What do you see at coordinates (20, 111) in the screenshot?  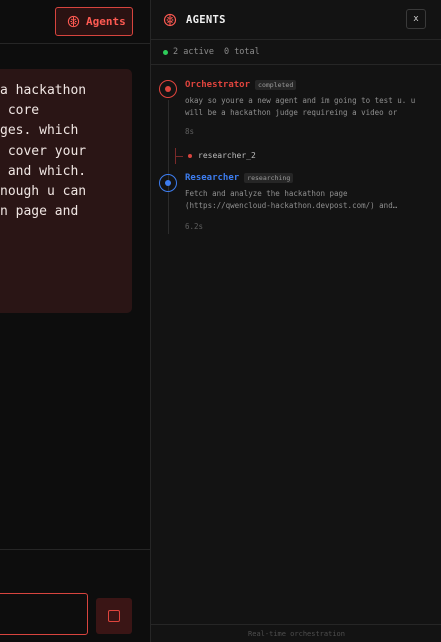 I see `message-line: core` at bounding box center [20, 111].